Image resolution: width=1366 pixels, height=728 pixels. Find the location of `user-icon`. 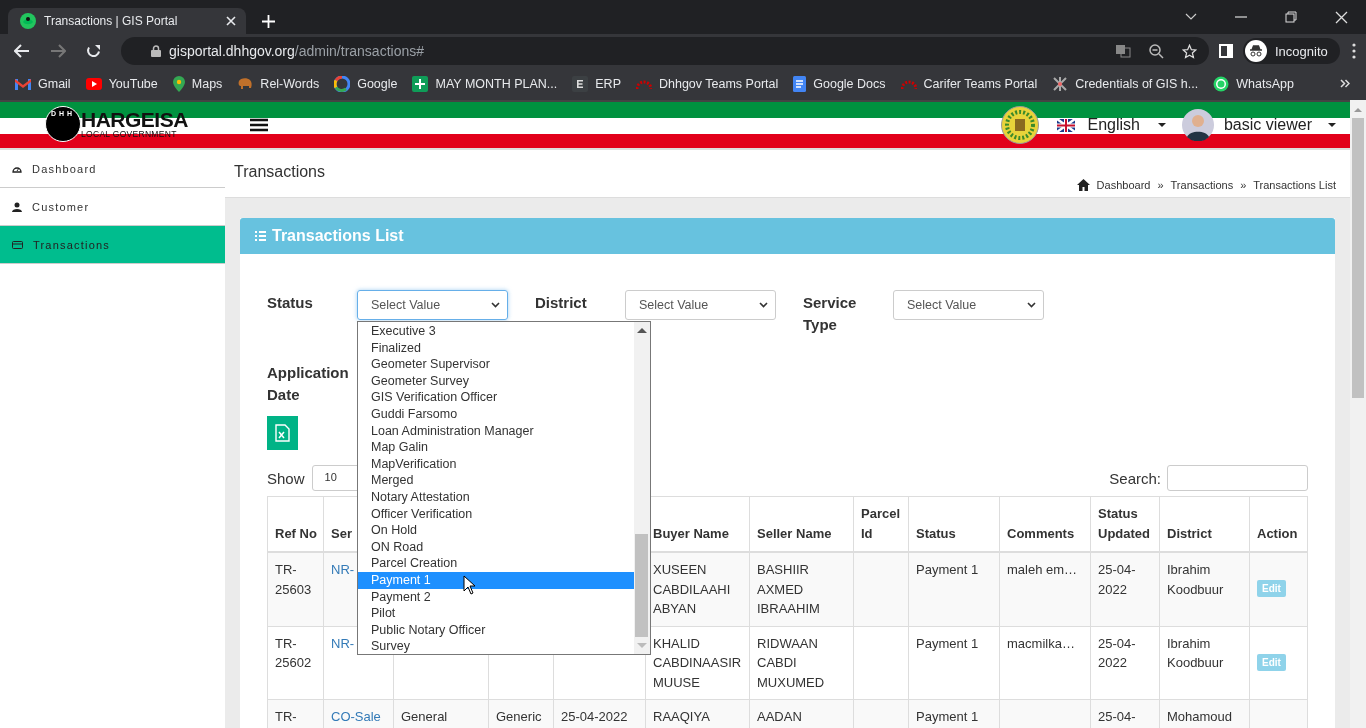

user-icon is located at coordinates (17, 206).